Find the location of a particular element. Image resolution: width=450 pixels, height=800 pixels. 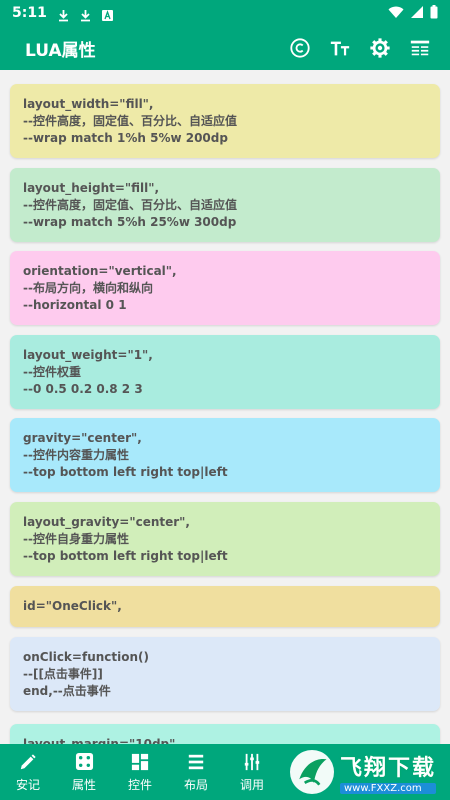

nav-item-attributes: 属性 is located at coordinates (84, 772).